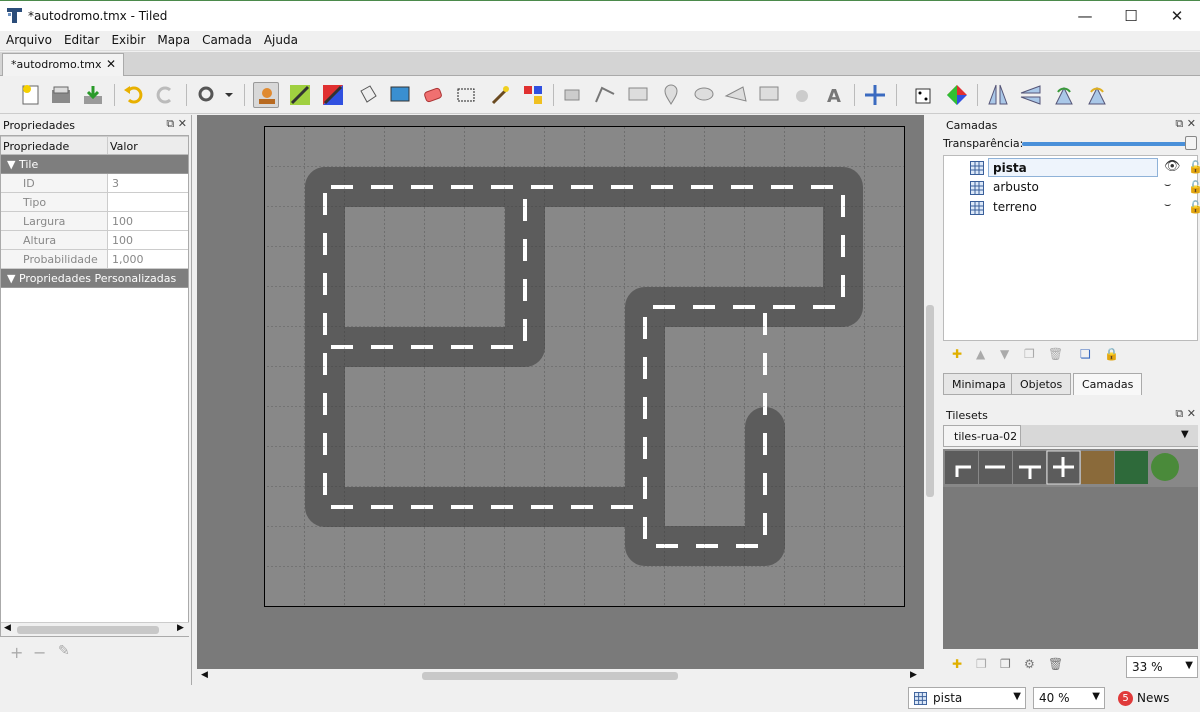 The width and height of the screenshot is (1200, 712). What do you see at coordinates (134, 95) in the screenshot?
I see `undo-icon` at bounding box center [134, 95].